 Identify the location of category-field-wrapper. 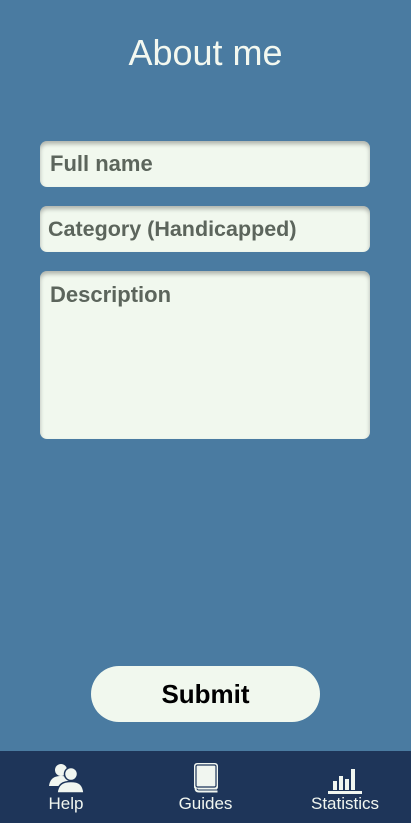
(205, 229).